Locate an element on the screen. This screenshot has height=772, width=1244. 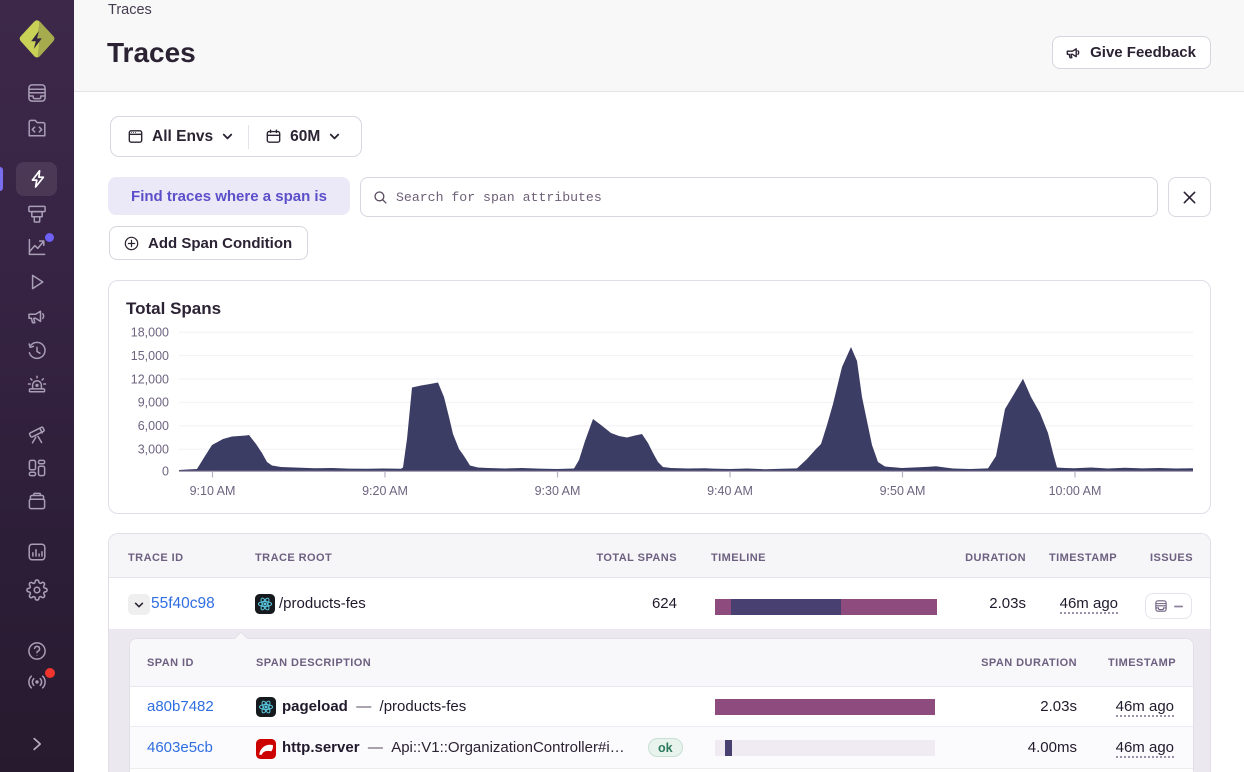
svg-text: 6,000 is located at coordinates (153, 426).